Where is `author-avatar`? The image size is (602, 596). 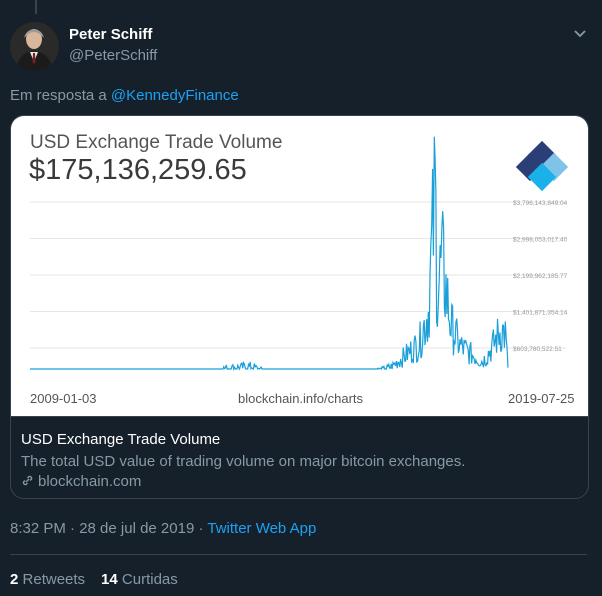
author-avatar is located at coordinates (34, 46).